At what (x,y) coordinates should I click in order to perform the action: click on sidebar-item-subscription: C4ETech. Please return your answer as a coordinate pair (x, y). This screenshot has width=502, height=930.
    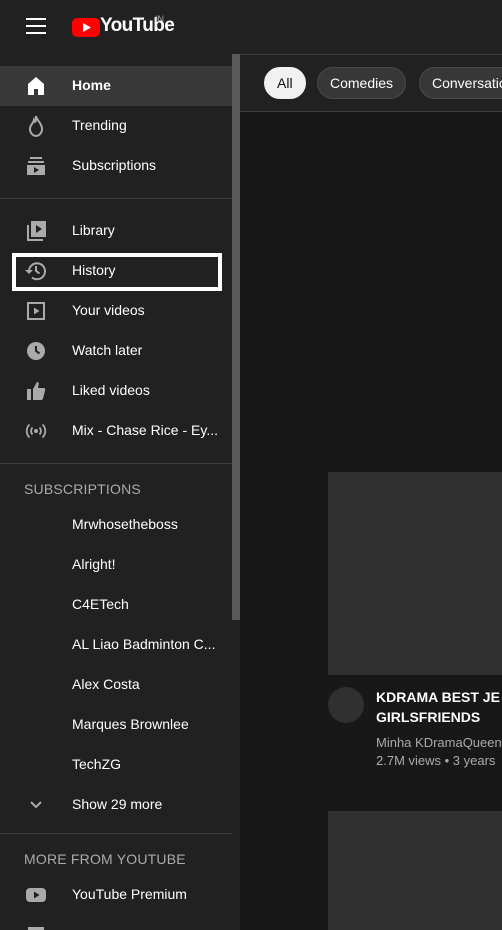
    Looking at the image, I should click on (116, 605).